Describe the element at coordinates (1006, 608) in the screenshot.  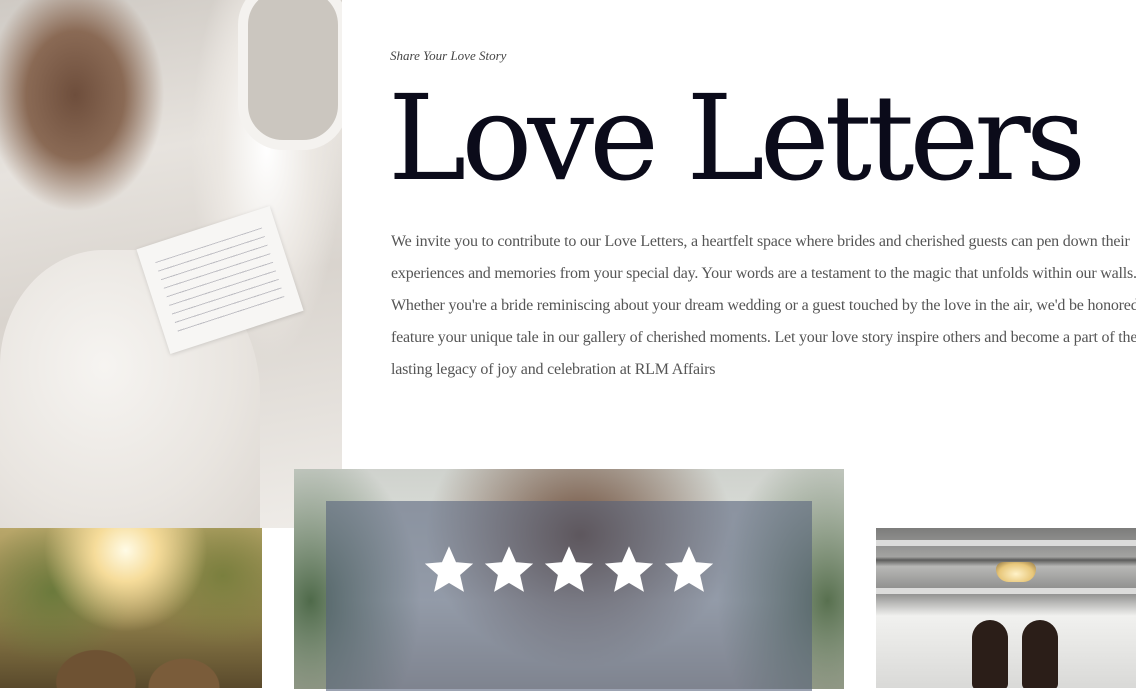
I see `venue-couple-photo` at that location.